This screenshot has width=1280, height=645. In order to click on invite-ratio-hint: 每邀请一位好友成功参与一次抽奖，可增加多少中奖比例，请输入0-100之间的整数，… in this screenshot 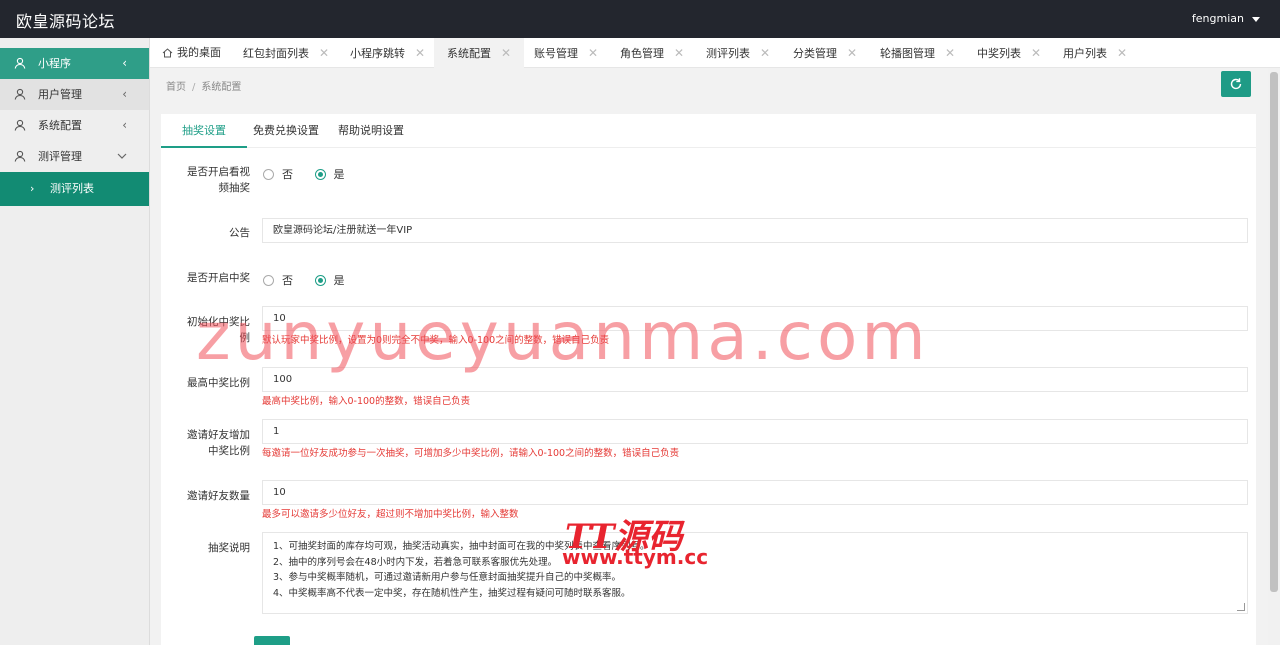, I will do `click(471, 453)`.